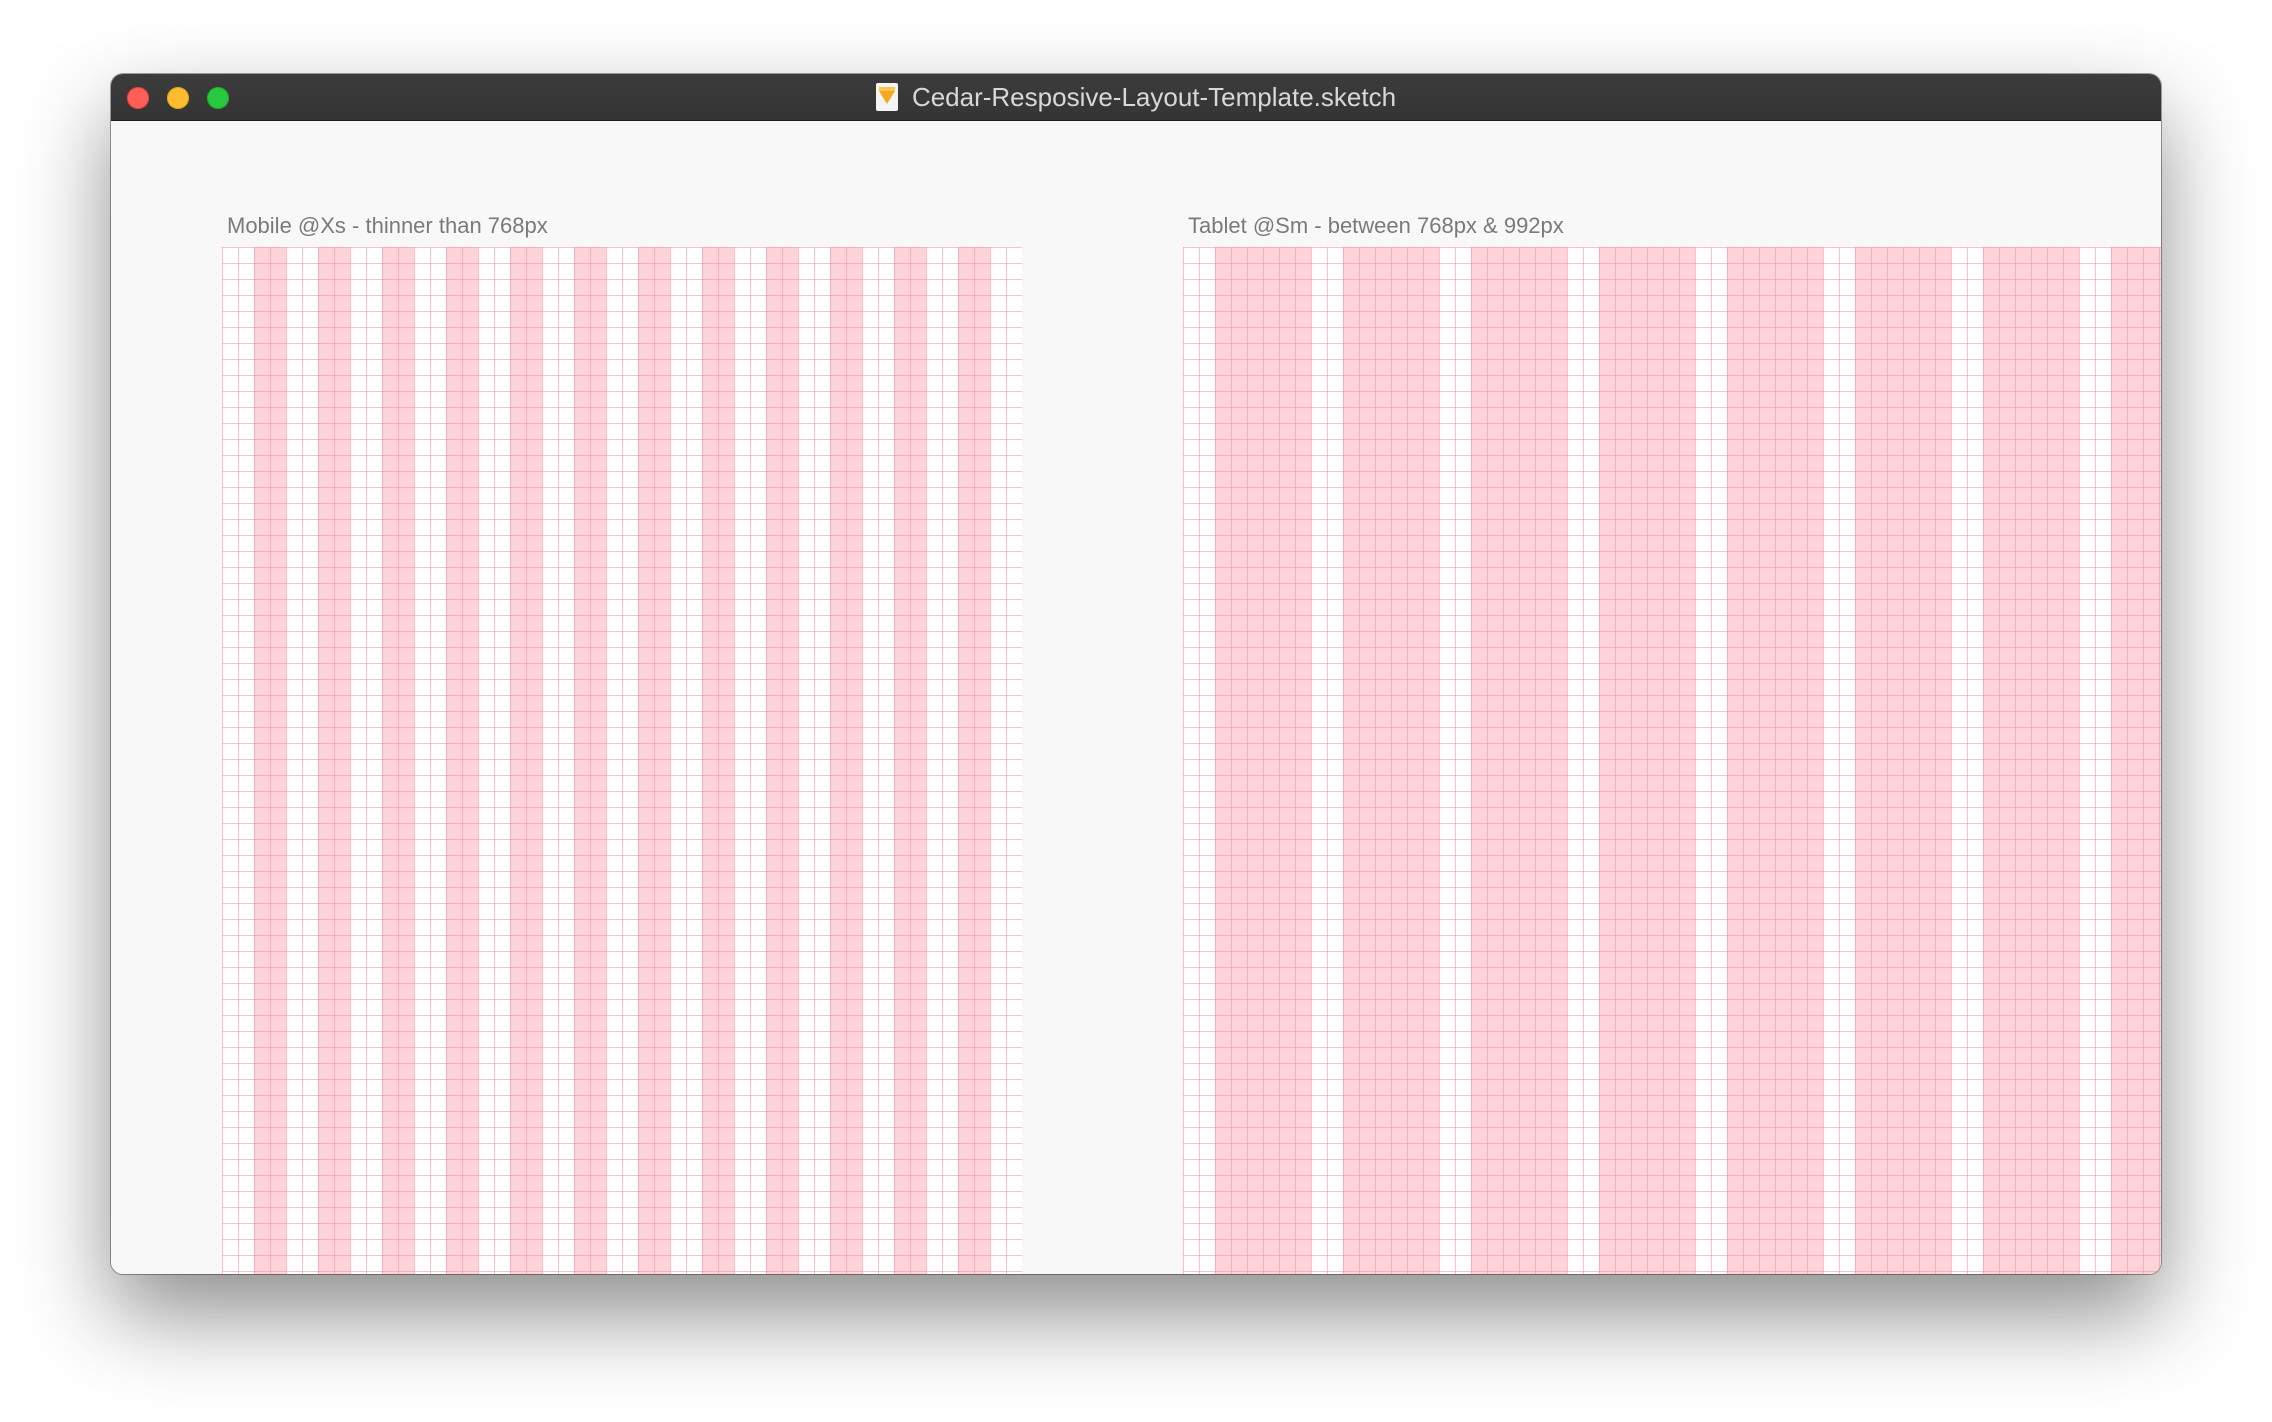  I want to click on title-bar: Cedar-Resposive-Layout-Template.sketch, so click(1136, 97).